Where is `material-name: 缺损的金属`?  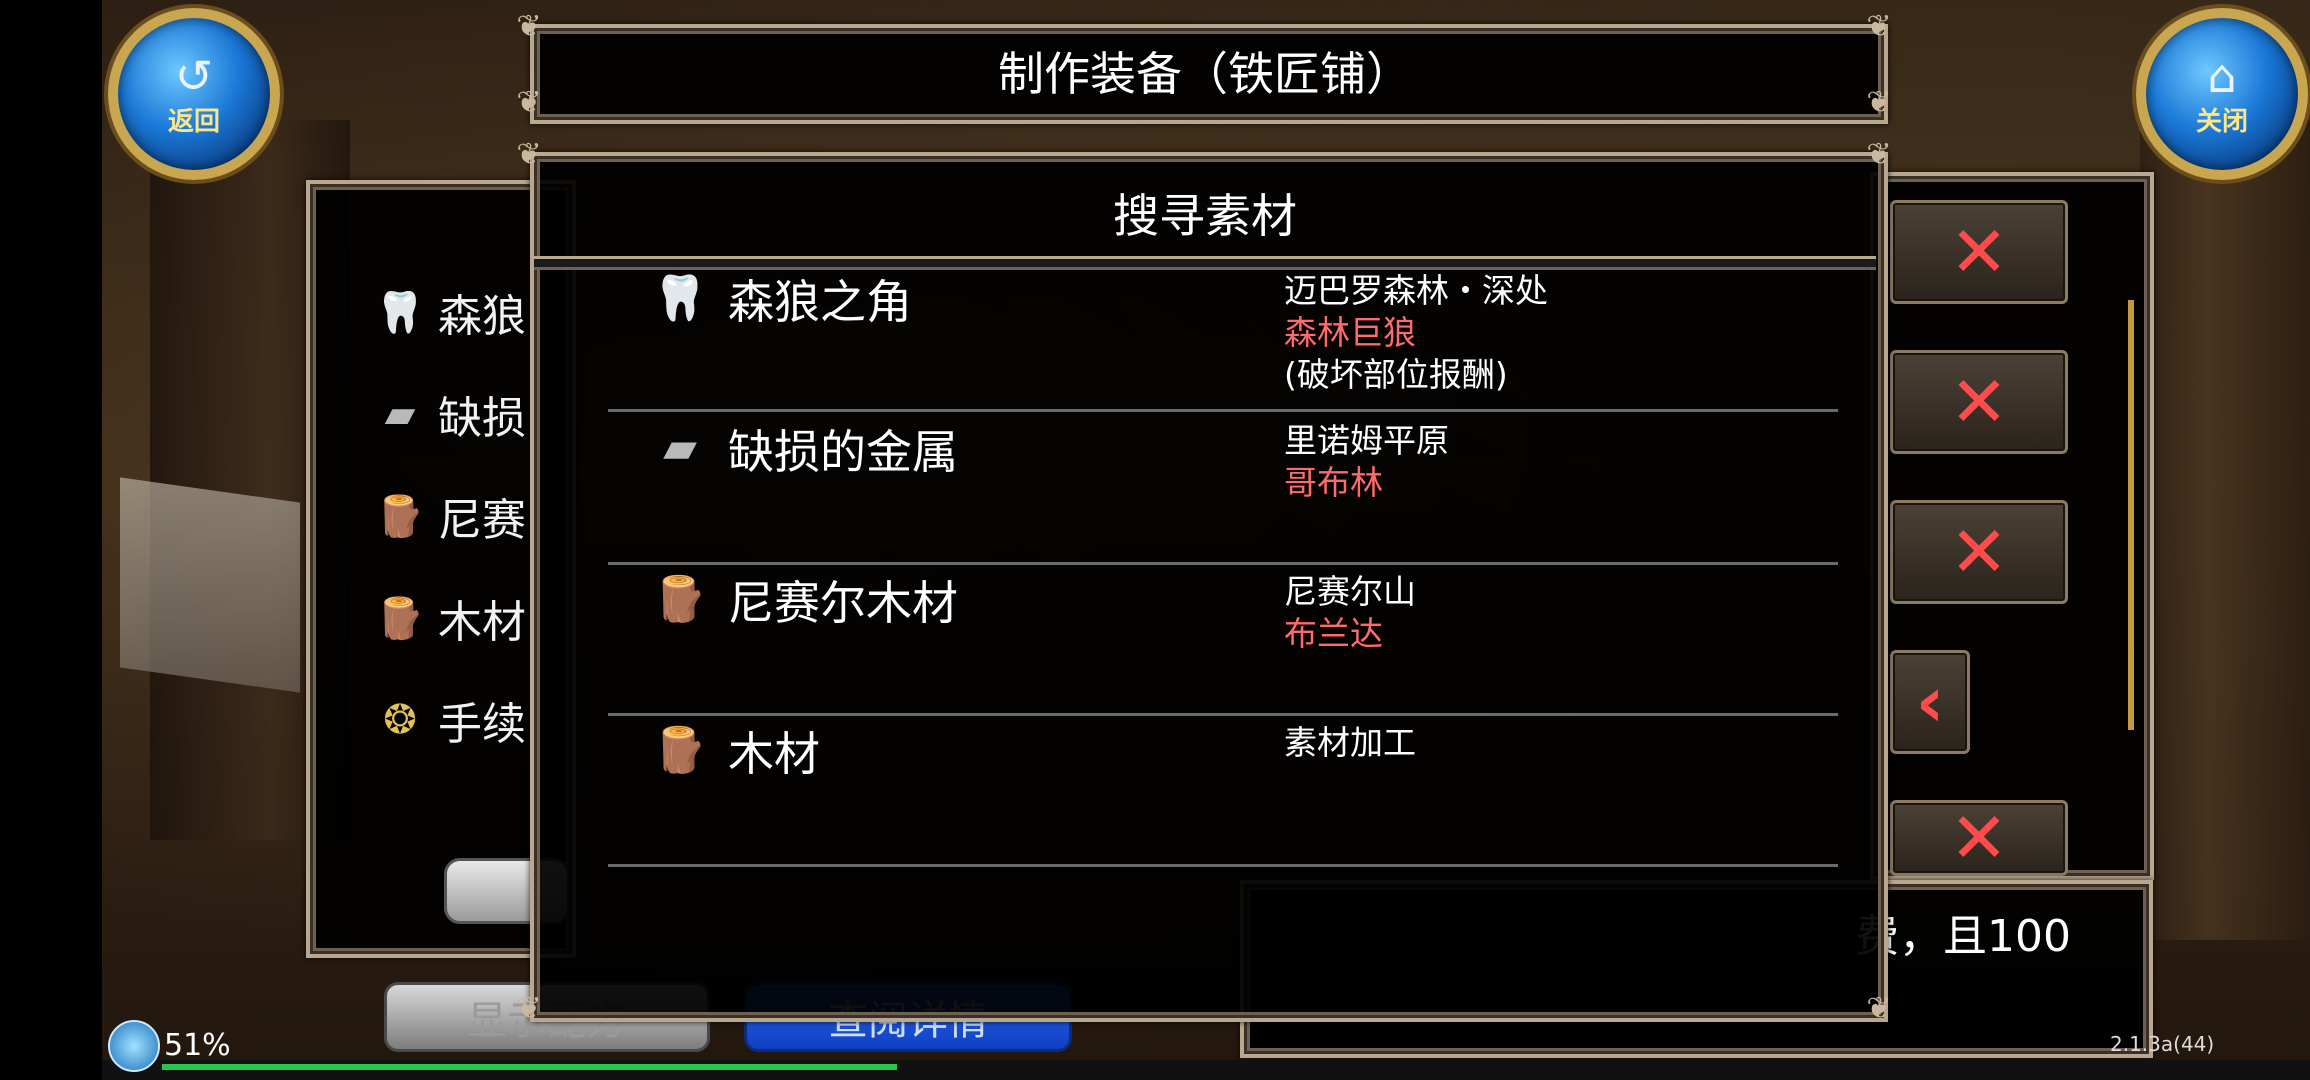
material-name: 缺损的金属 is located at coordinates (843, 452).